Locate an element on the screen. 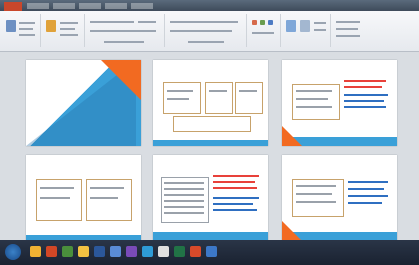  tab-insert is located at coordinates (64, 6).